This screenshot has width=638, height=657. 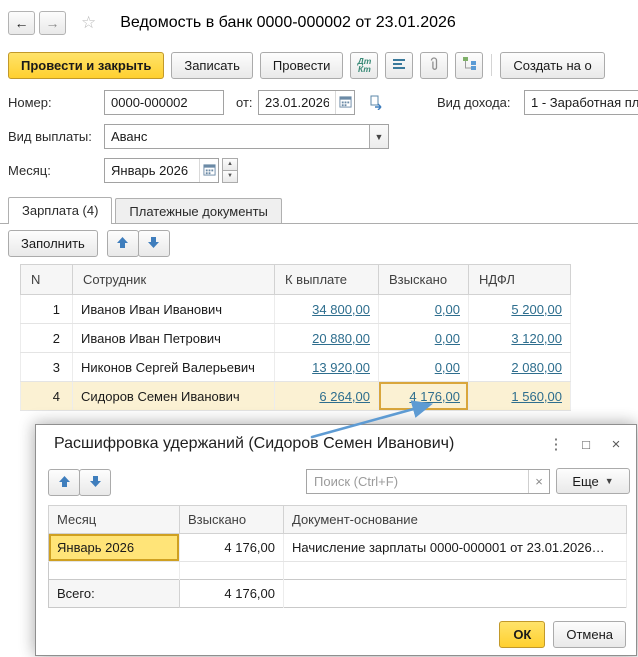 I want to click on dialog-move-buttons, so click(x=79, y=482).